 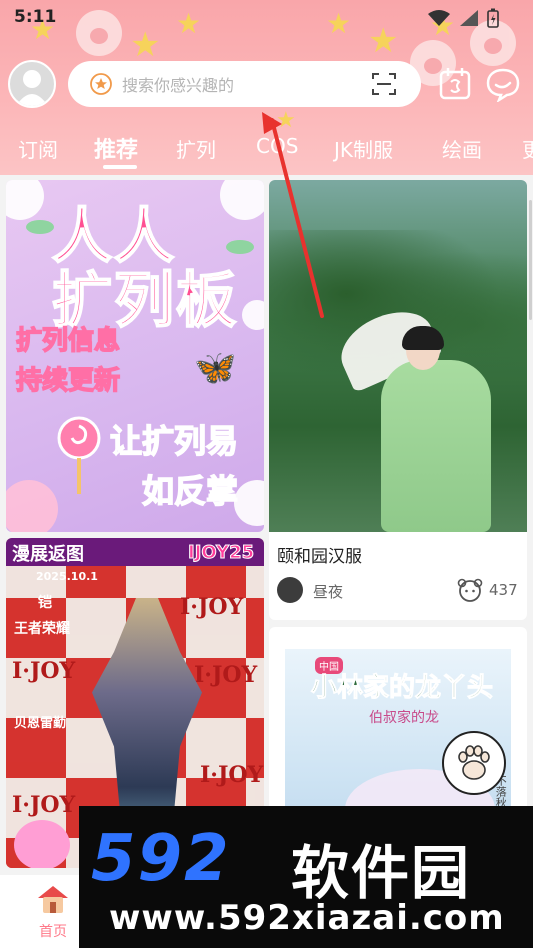 I want to click on watermark-number: 592, so click(x=161, y=859).